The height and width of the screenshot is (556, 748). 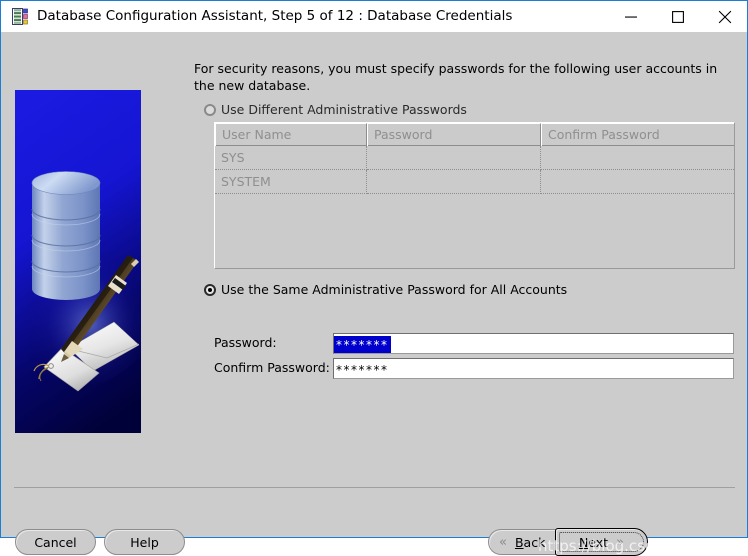 I want to click on password-label: Password:, so click(x=245, y=342).